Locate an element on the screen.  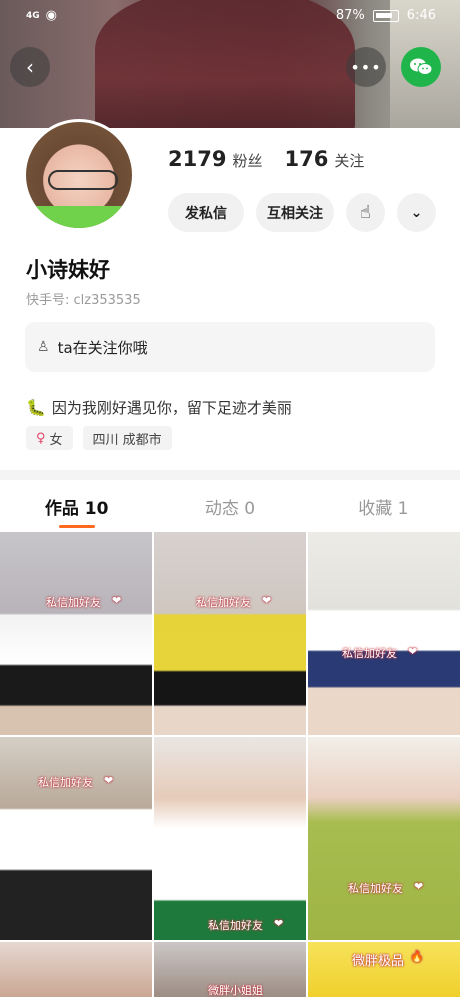
video-thumbnail: 微胖小姐姐 is located at coordinates (230, 969).